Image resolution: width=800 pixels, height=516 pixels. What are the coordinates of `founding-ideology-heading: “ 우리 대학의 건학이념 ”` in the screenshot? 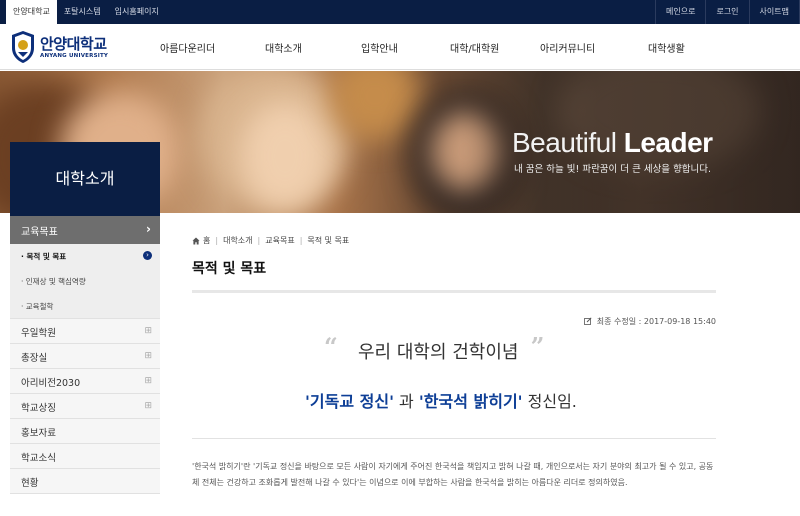 It's located at (434, 348).